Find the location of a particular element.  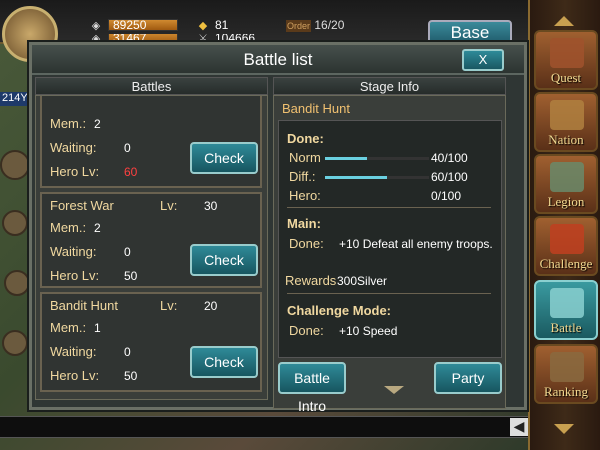

sidebar-item-label: Battle is located at coordinates (566, 327).